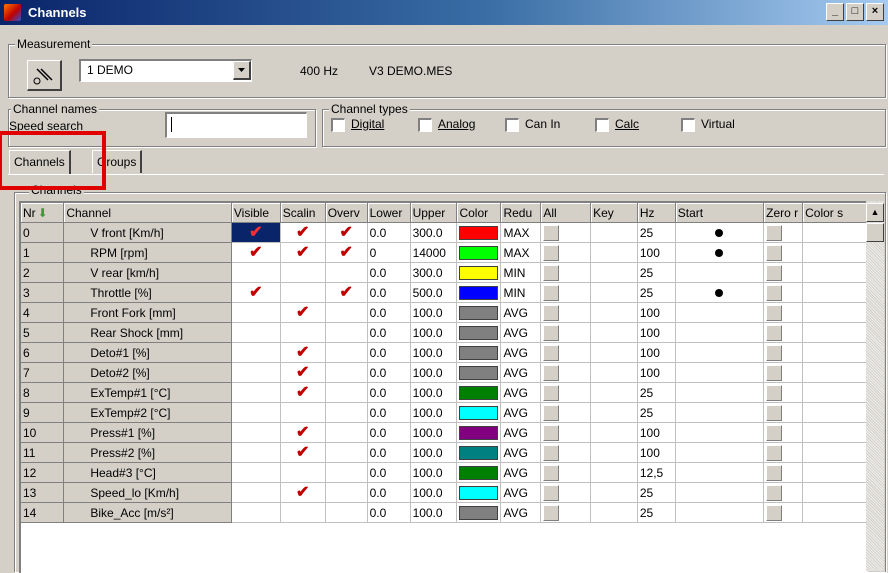  What do you see at coordinates (875, 386) in the screenshot?
I see `vertical-scrollbar: ▲` at bounding box center [875, 386].